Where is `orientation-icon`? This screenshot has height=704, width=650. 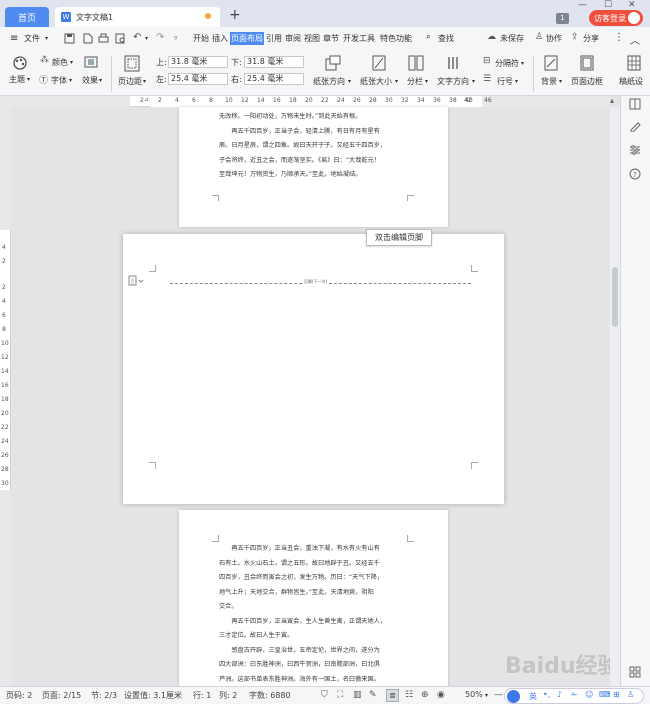
orientation-icon is located at coordinates (333, 63).